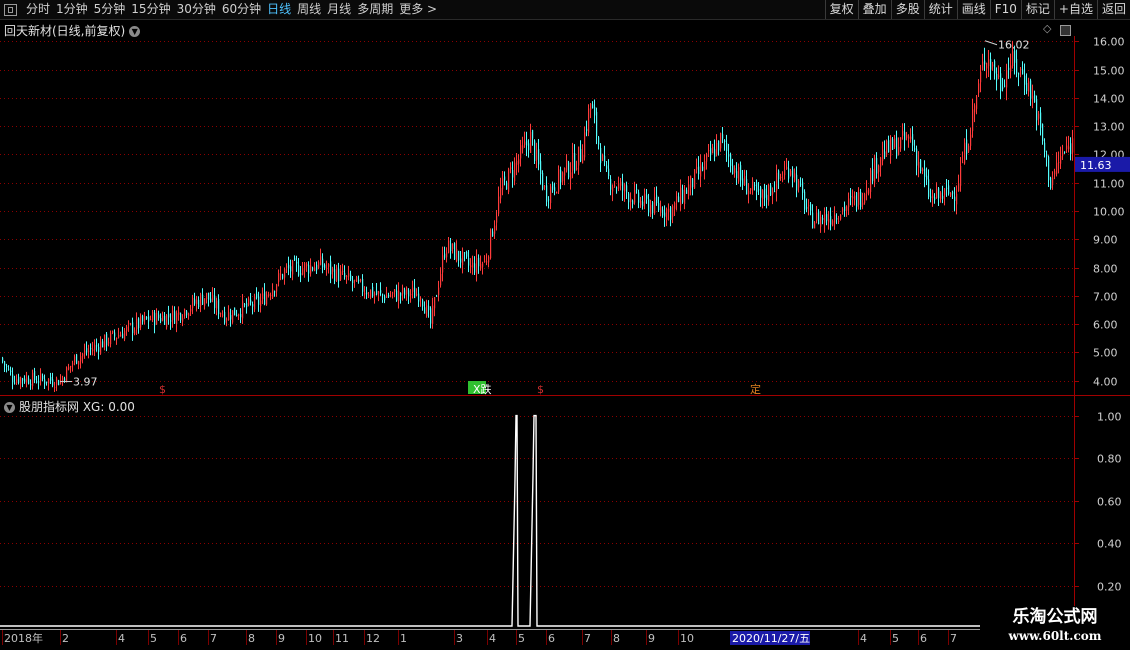 This screenshot has height=650, width=1130. What do you see at coordinates (874, 9) in the screenshot?
I see `overlay-button: 叠加` at bounding box center [874, 9].